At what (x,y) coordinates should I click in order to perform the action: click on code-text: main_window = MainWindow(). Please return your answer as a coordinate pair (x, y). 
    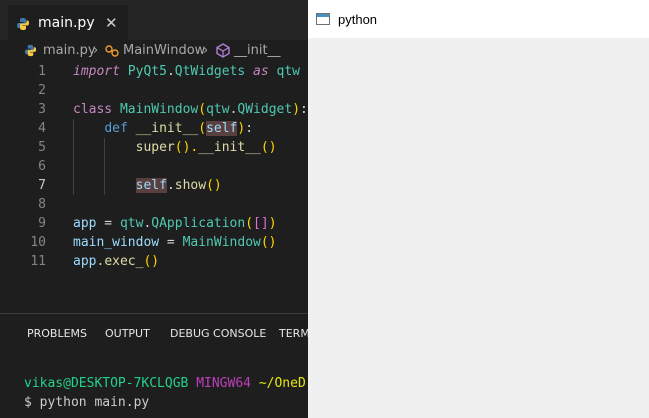
    Looking at the image, I should click on (175, 242).